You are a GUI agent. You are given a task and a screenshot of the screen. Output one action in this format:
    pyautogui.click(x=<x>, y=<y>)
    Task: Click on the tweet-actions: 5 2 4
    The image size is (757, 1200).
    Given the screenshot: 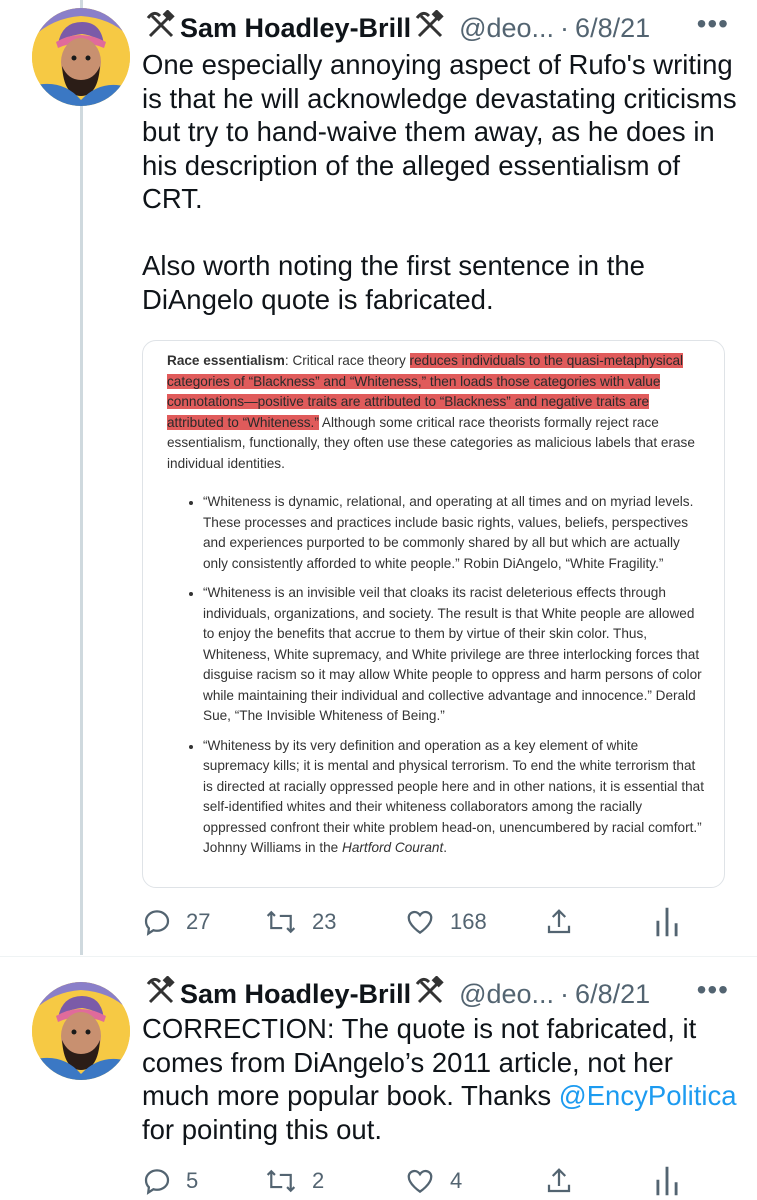 What is the action you would take?
    pyautogui.click(x=439, y=1181)
    